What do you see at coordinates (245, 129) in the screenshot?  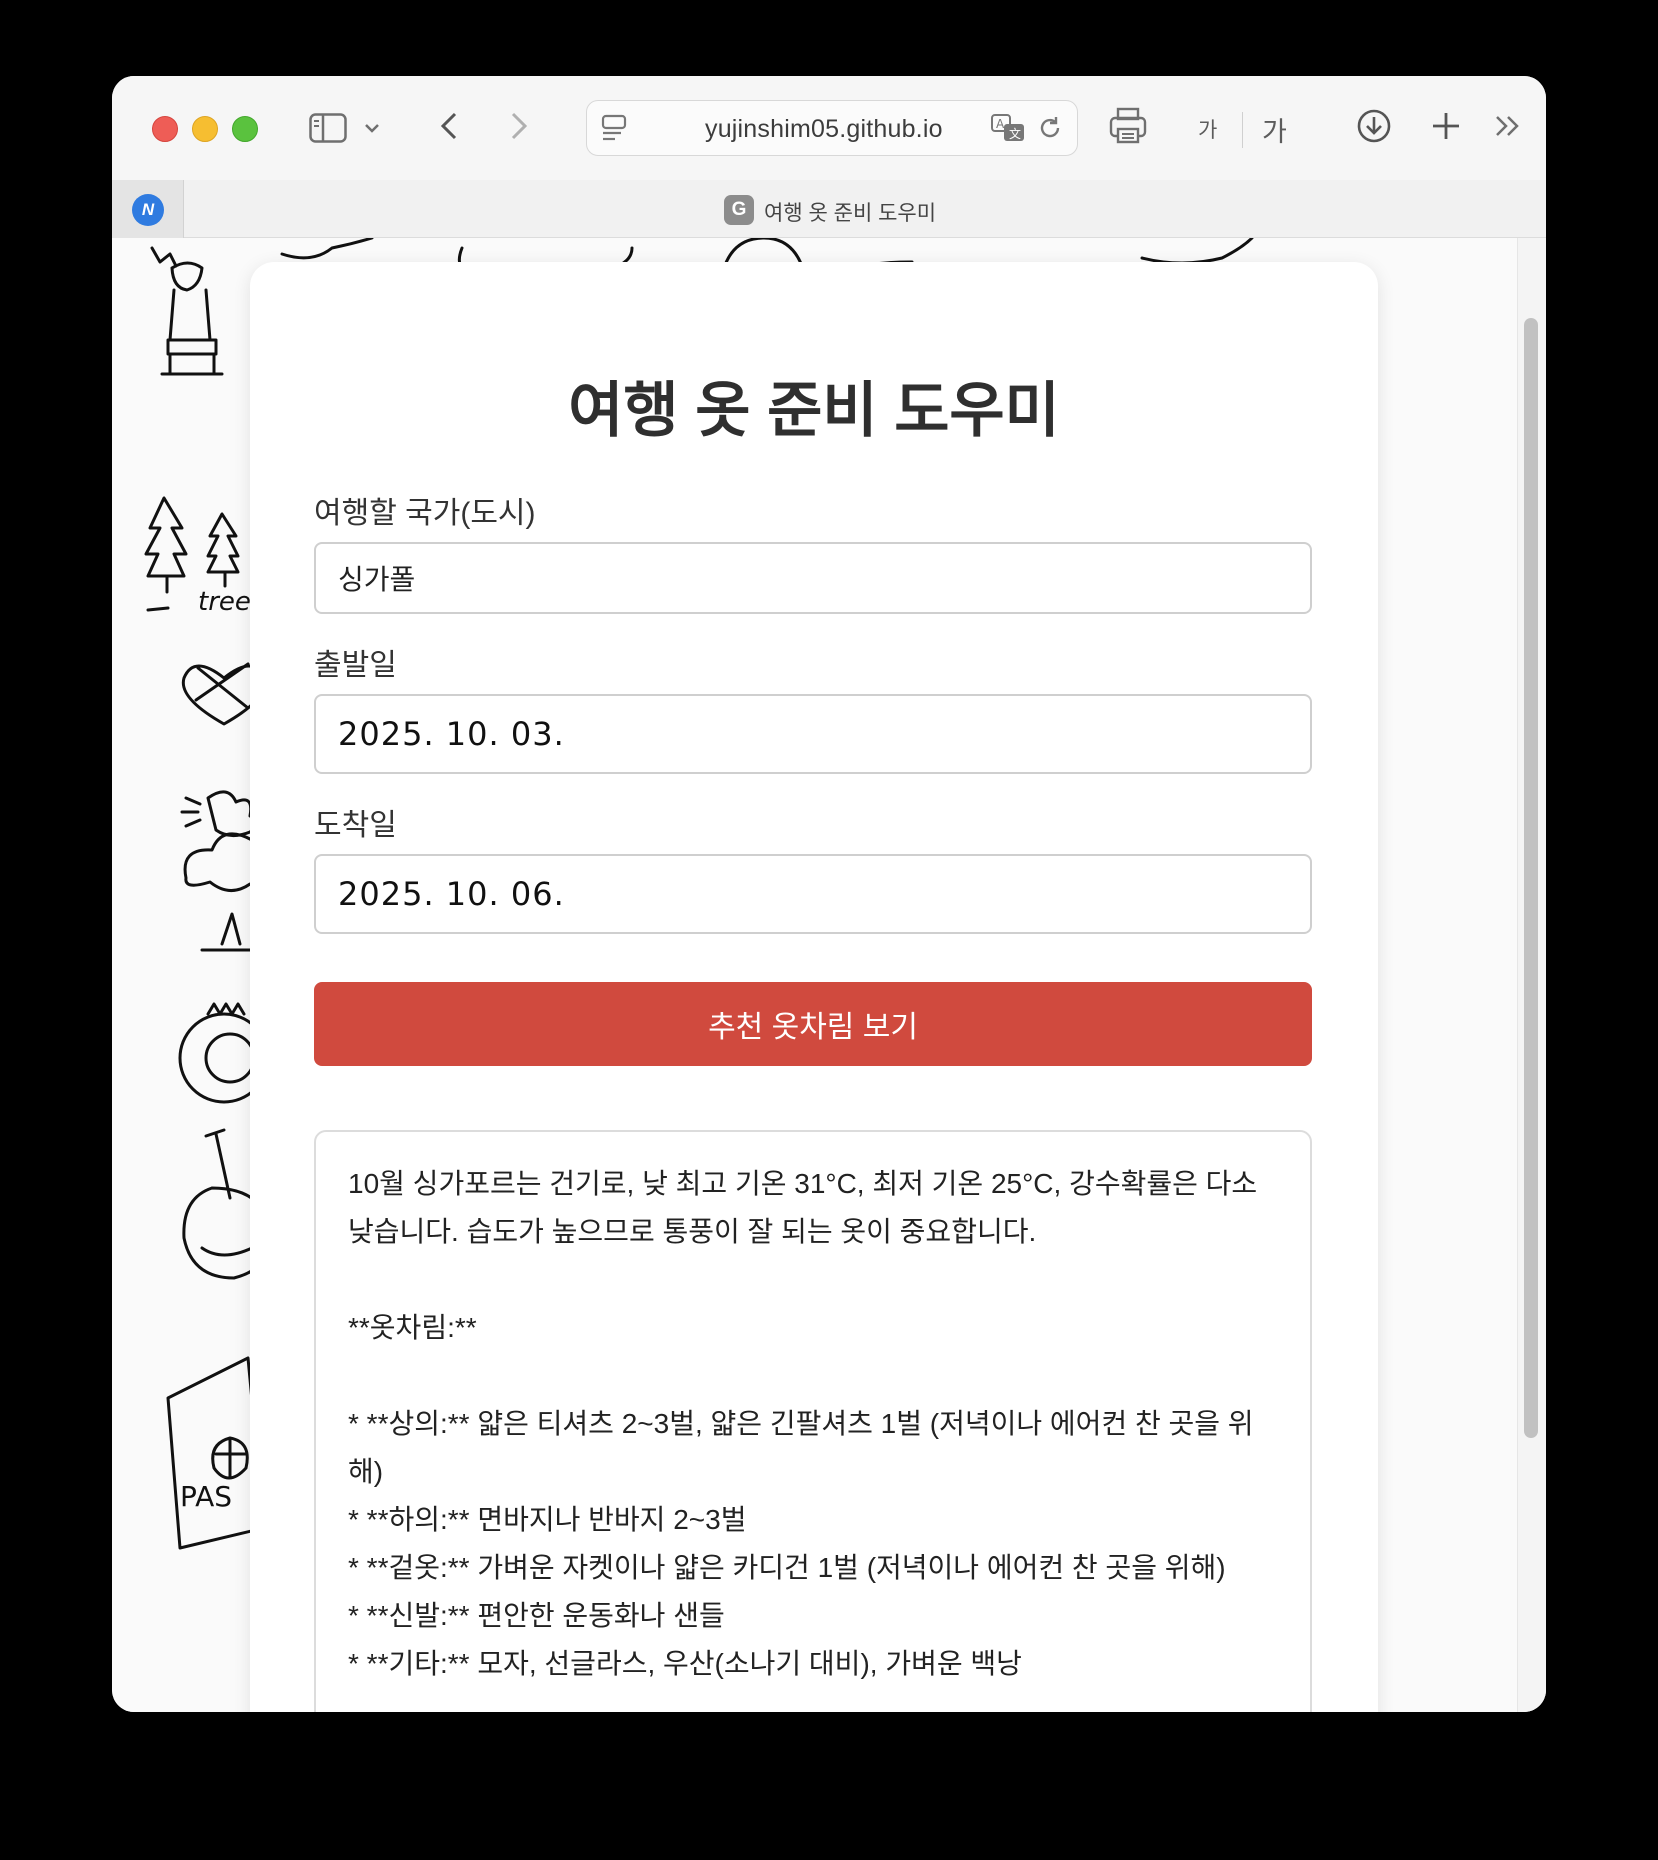 I see `zoom-window-button` at bounding box center [245, 129].